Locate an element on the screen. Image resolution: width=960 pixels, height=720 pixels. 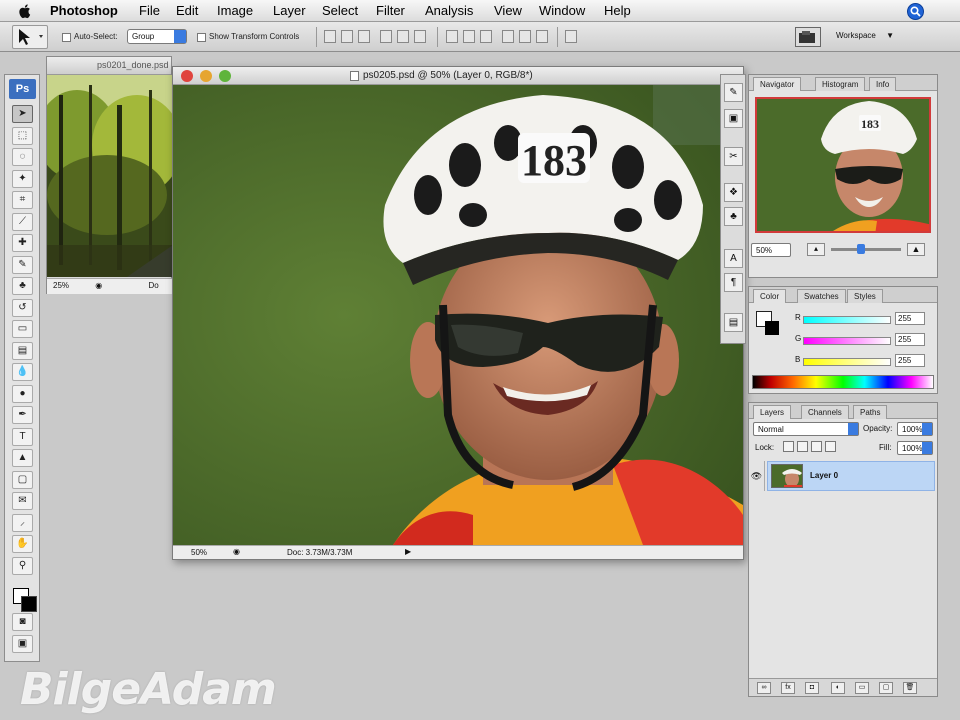
layer-mask-icon: ◘ is located at coordinates (812, 688).